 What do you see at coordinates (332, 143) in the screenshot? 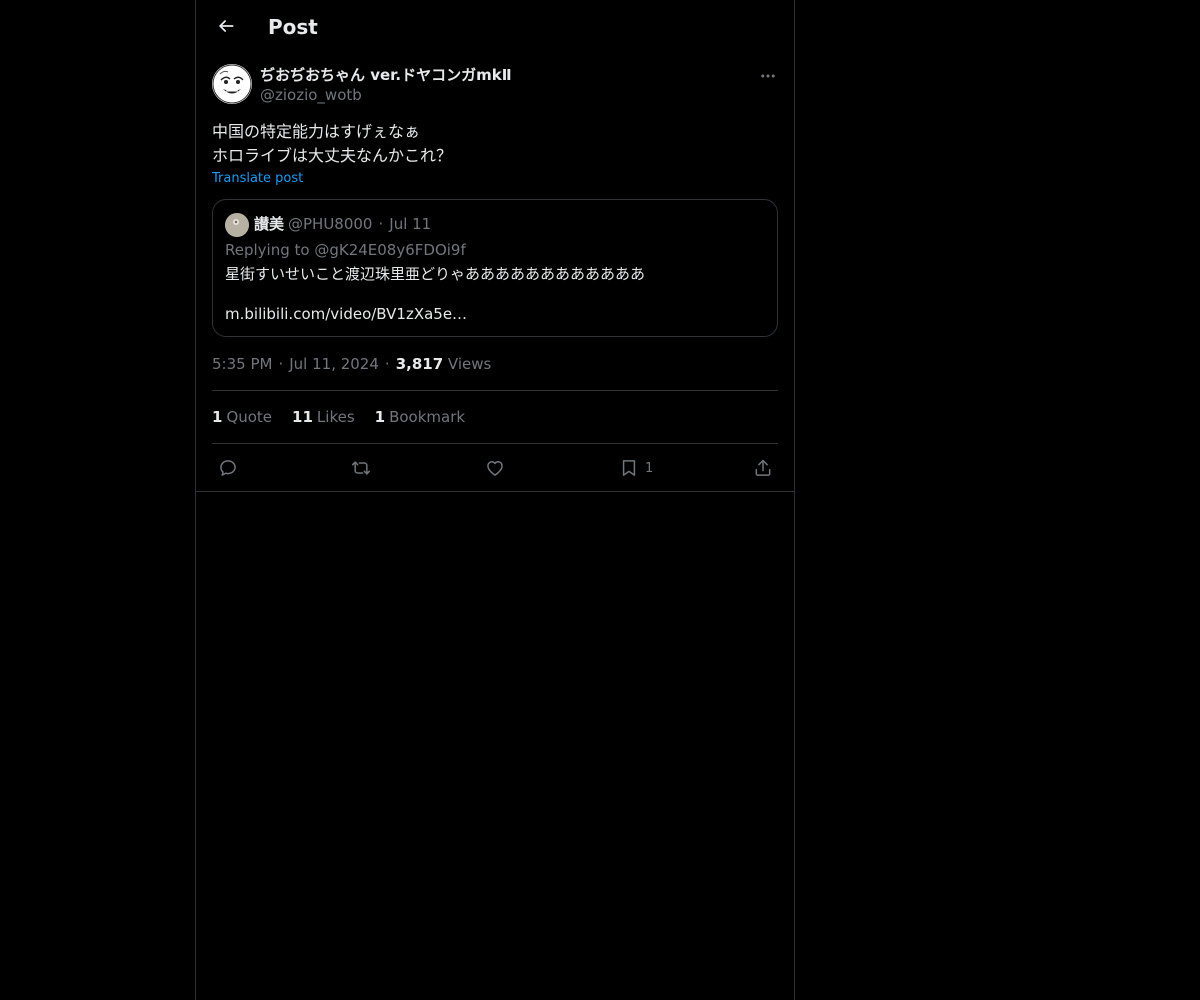
I see `post-text: 中国の特定能力はすげぇなぁ ホロライブは大丈夫なんかこれ？` at bounding box center [332, 143].